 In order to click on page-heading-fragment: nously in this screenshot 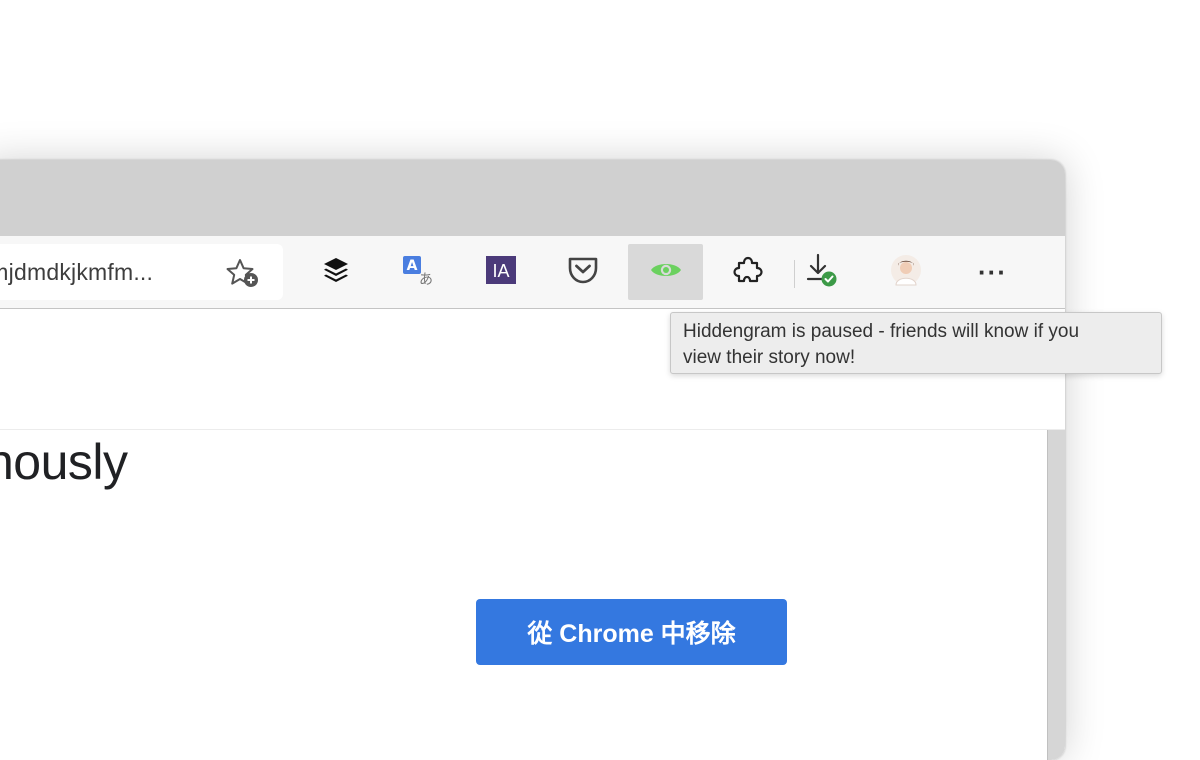, I will do `click(64, 462)`.